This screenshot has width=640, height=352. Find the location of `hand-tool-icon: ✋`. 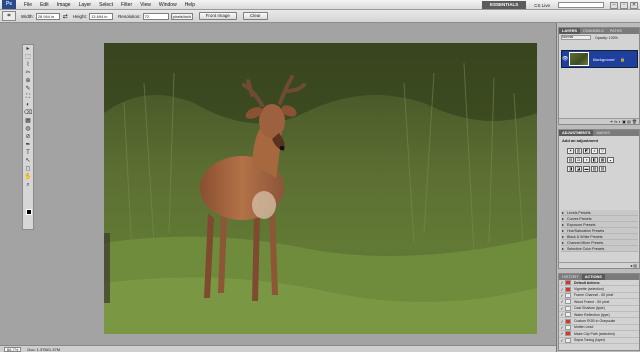

hand-tool-icon: ✋ is located at coordinates (28, 177).